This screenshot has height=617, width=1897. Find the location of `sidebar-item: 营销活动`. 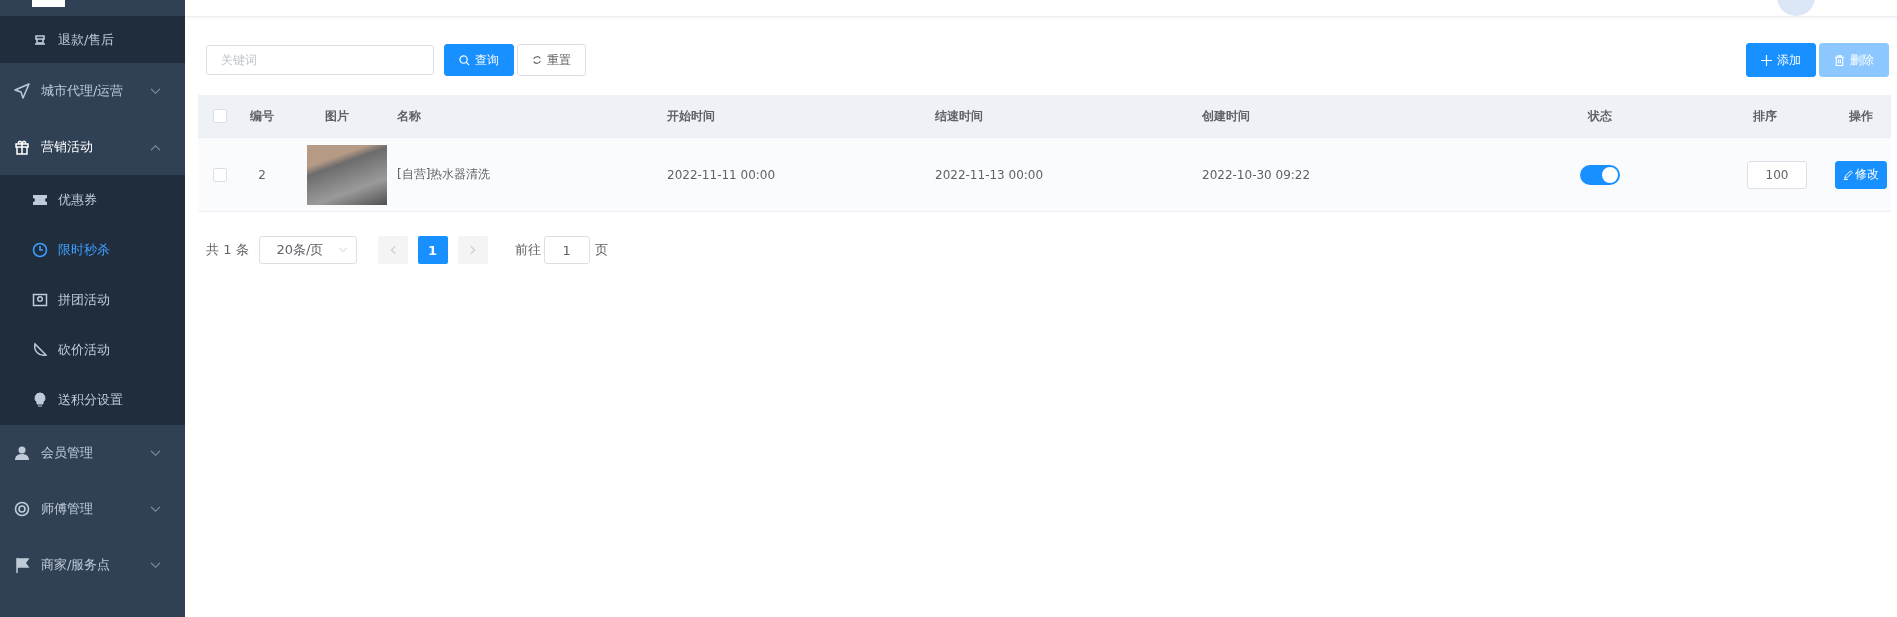

sidebar-item: 营销活动 is located at coordinates (92, 147).